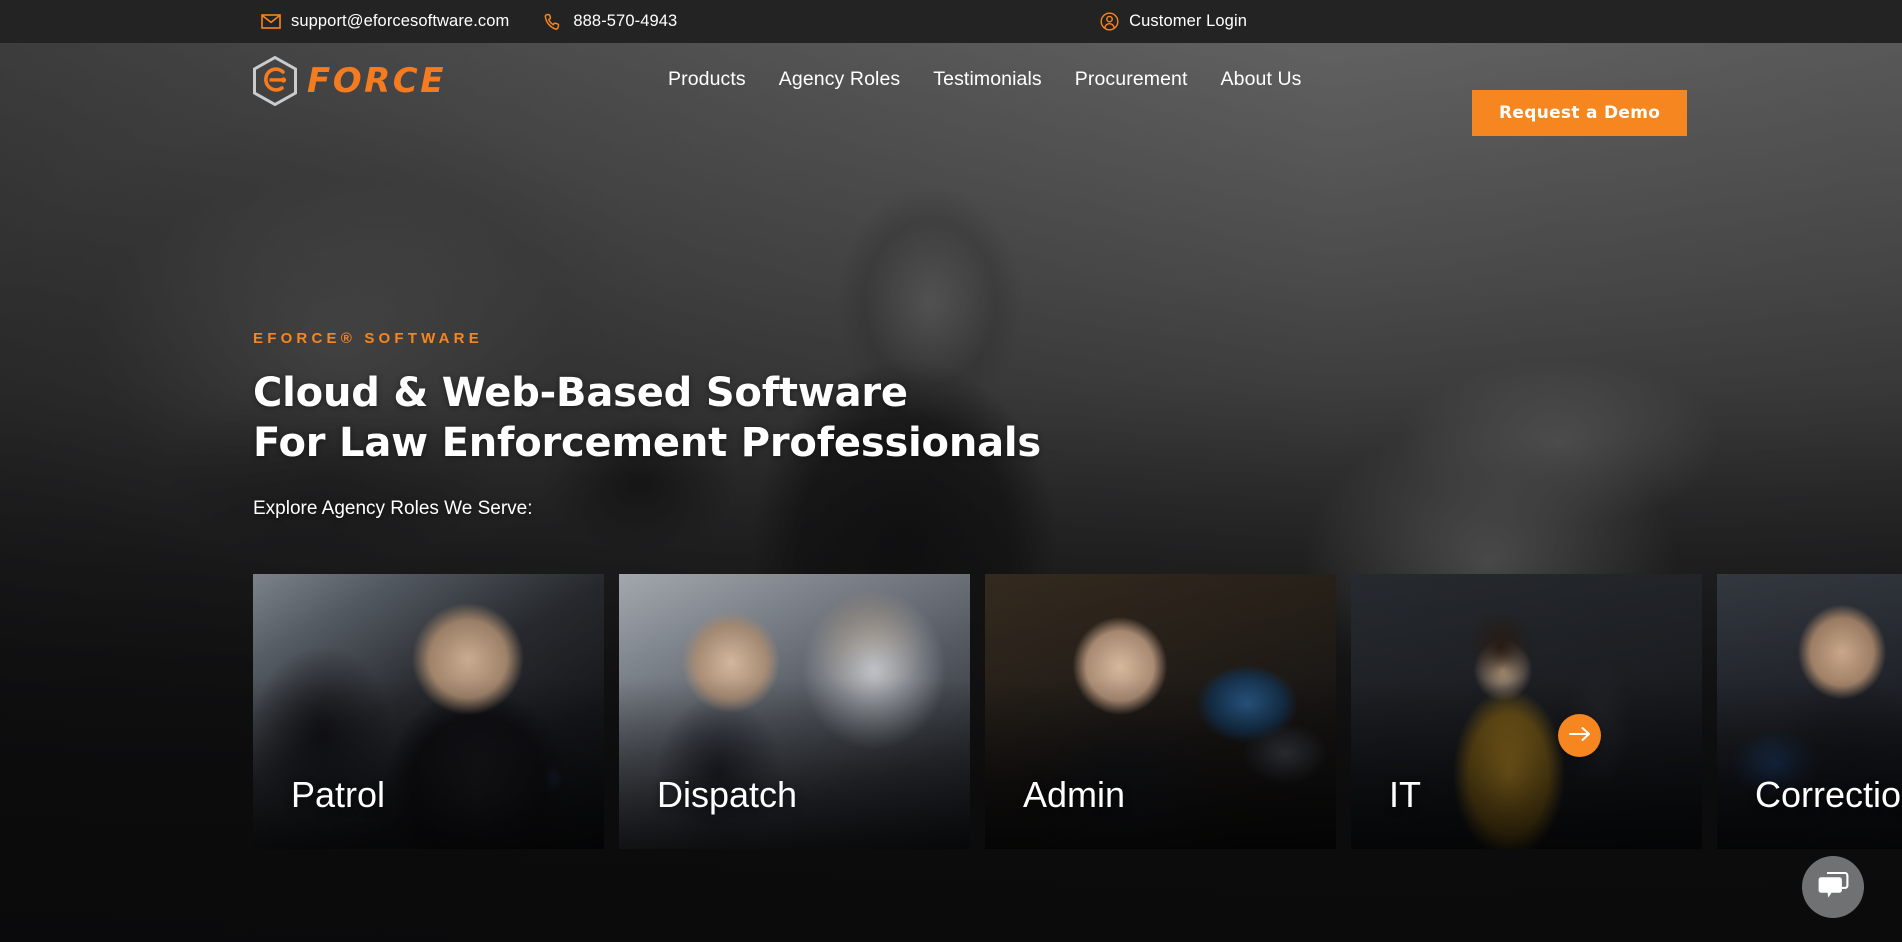 The height and width of the screenshot is (942, 1902). What do you see at coordinates (275, 81) in the screenshot?
I see `hexagon-e-icon` at bounding box center [275, 81].